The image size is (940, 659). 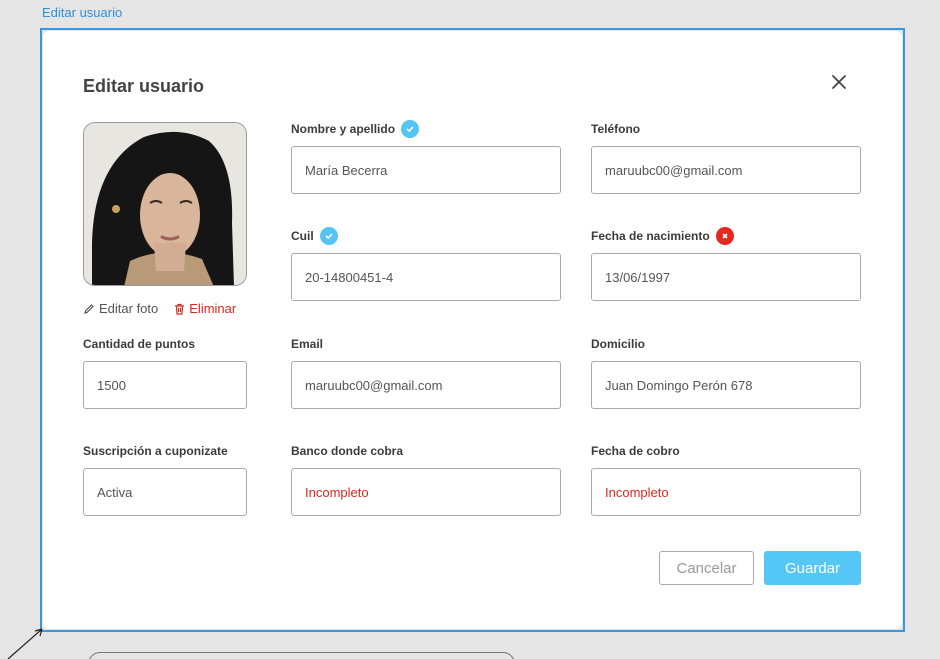 I want to click on nombre-input: María Becerra, so click(x=426, y=170).